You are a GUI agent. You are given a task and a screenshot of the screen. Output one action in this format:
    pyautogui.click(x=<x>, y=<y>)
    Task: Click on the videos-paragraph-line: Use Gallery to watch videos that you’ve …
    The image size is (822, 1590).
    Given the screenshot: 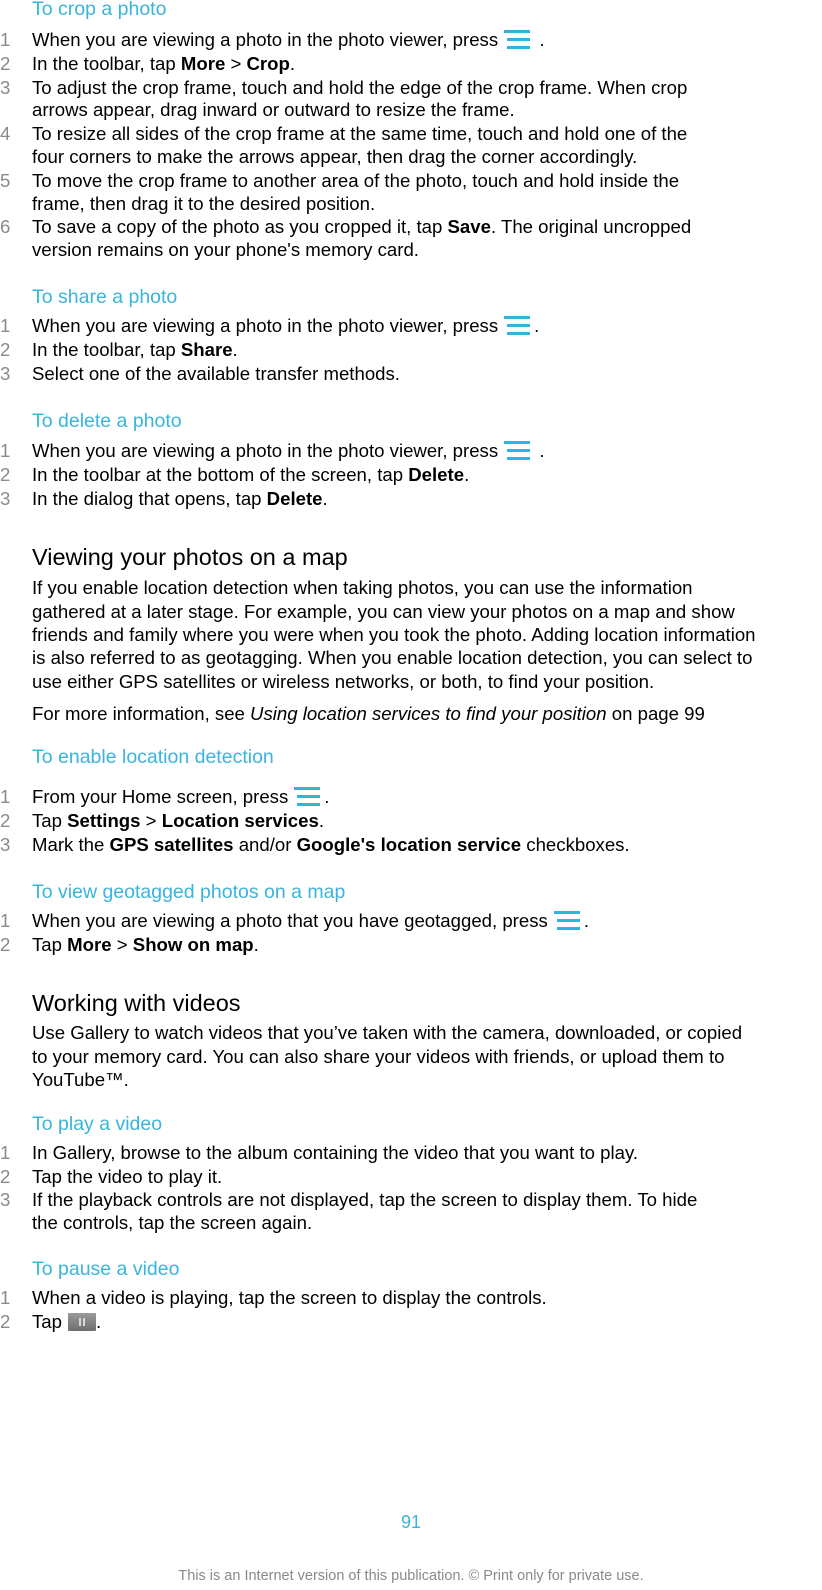 What is the action you would take?
    pyautogui.click(x=387, y=1032)
    